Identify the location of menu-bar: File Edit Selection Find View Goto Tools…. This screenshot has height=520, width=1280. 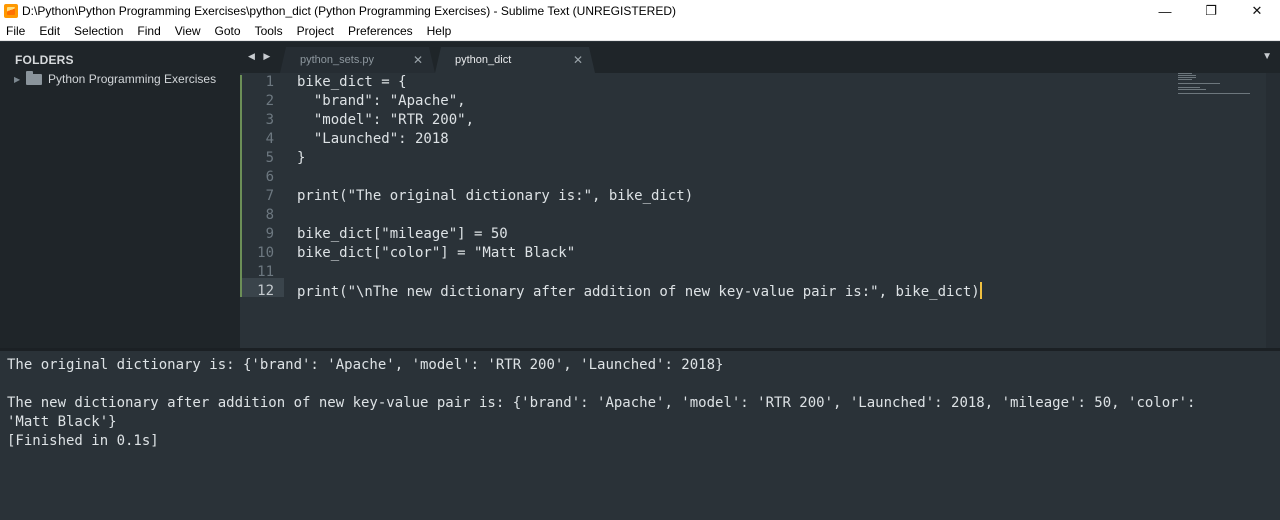
(640, 31).